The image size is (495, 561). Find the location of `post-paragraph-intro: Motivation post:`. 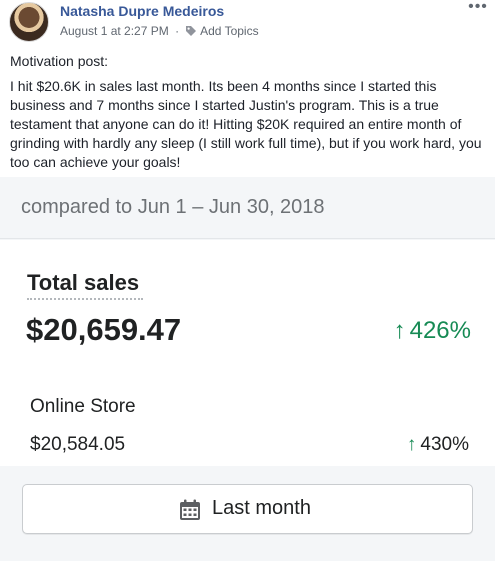

post-paragraph-intro: Motivation post: is located at coordinates (59, 61).